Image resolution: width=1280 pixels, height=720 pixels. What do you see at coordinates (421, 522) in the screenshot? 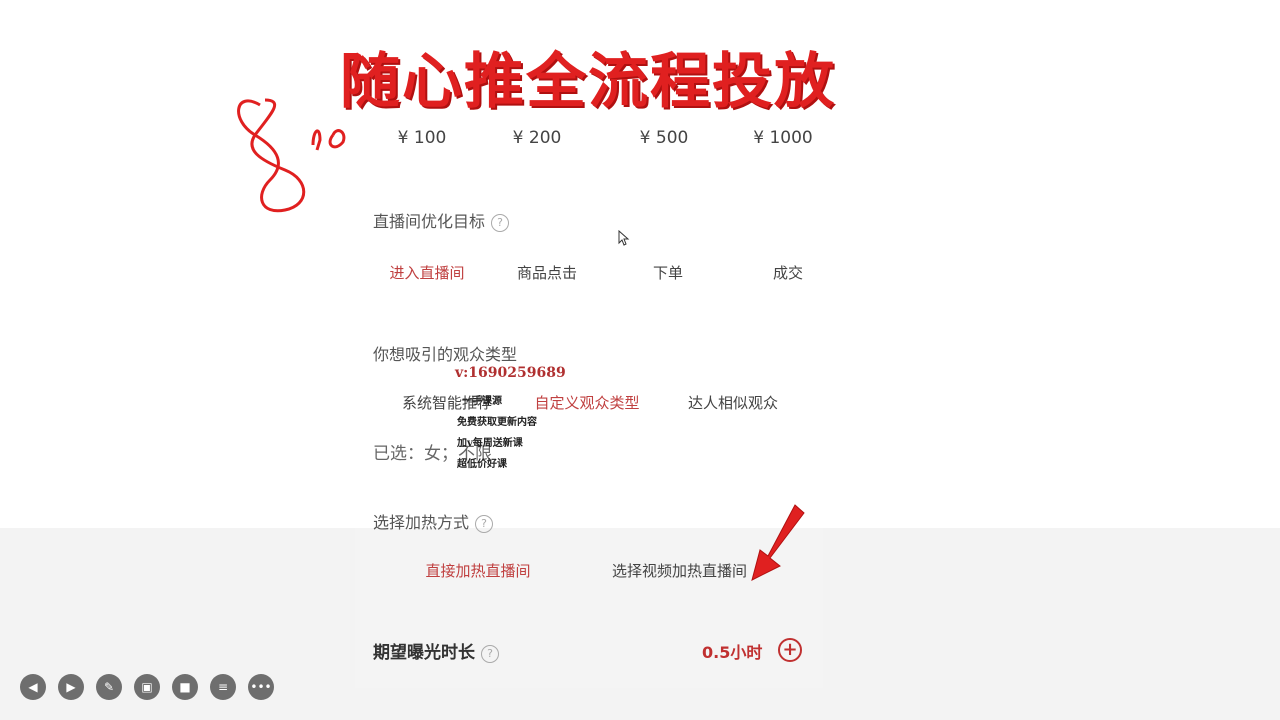
I see `heat-label: 选择加热方式` at bounding box center [421, 522].